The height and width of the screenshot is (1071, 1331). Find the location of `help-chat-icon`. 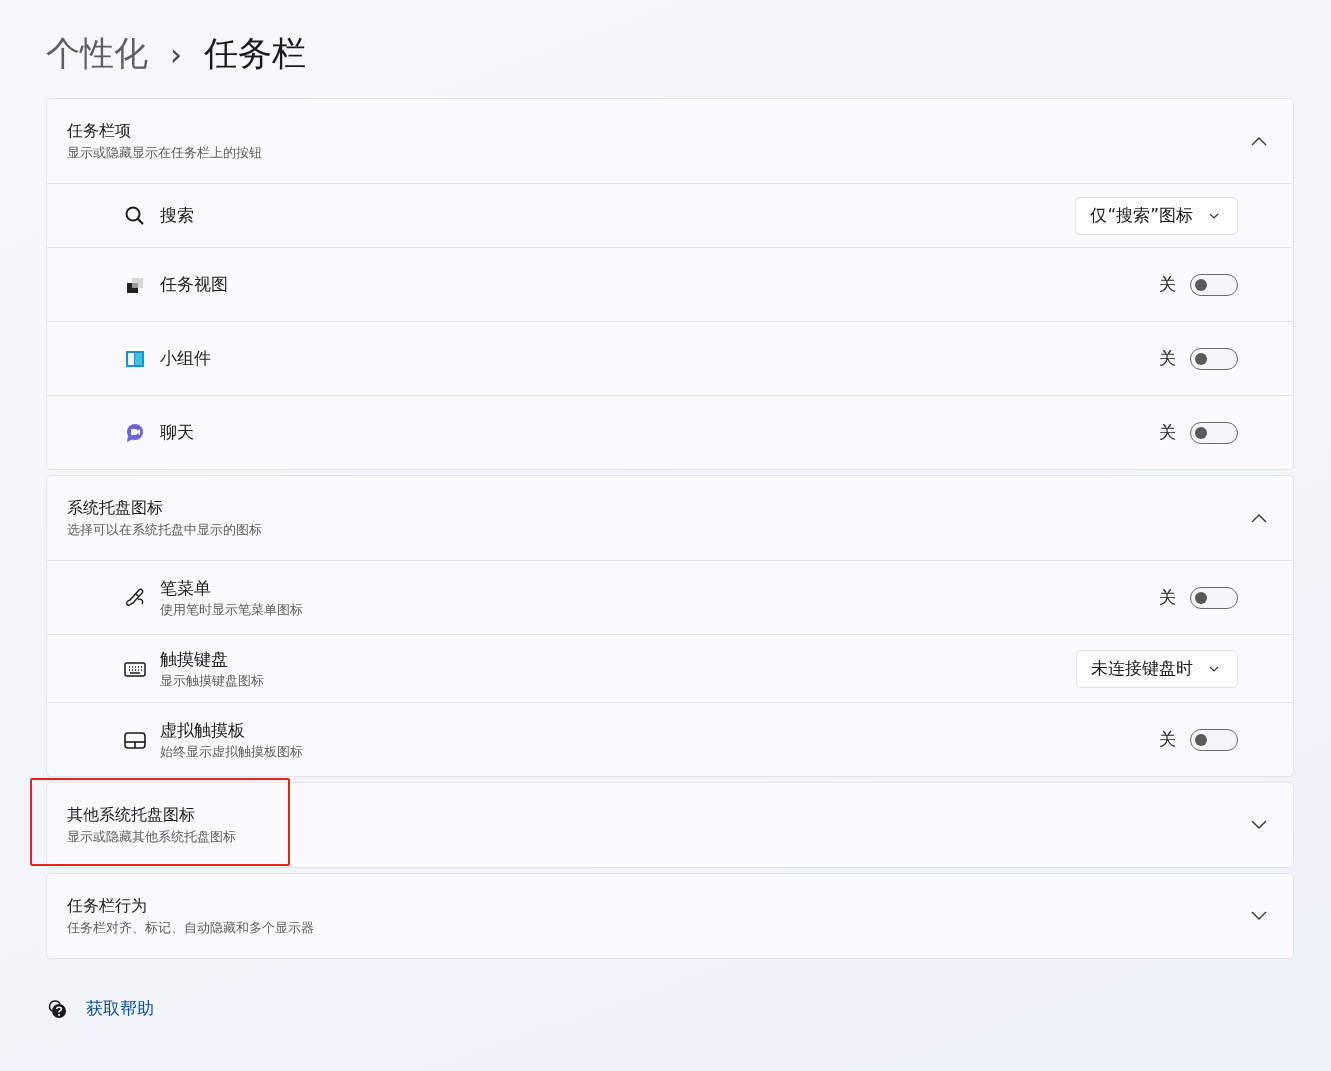

help-chat-icon is located at coordinates (57, 1008).